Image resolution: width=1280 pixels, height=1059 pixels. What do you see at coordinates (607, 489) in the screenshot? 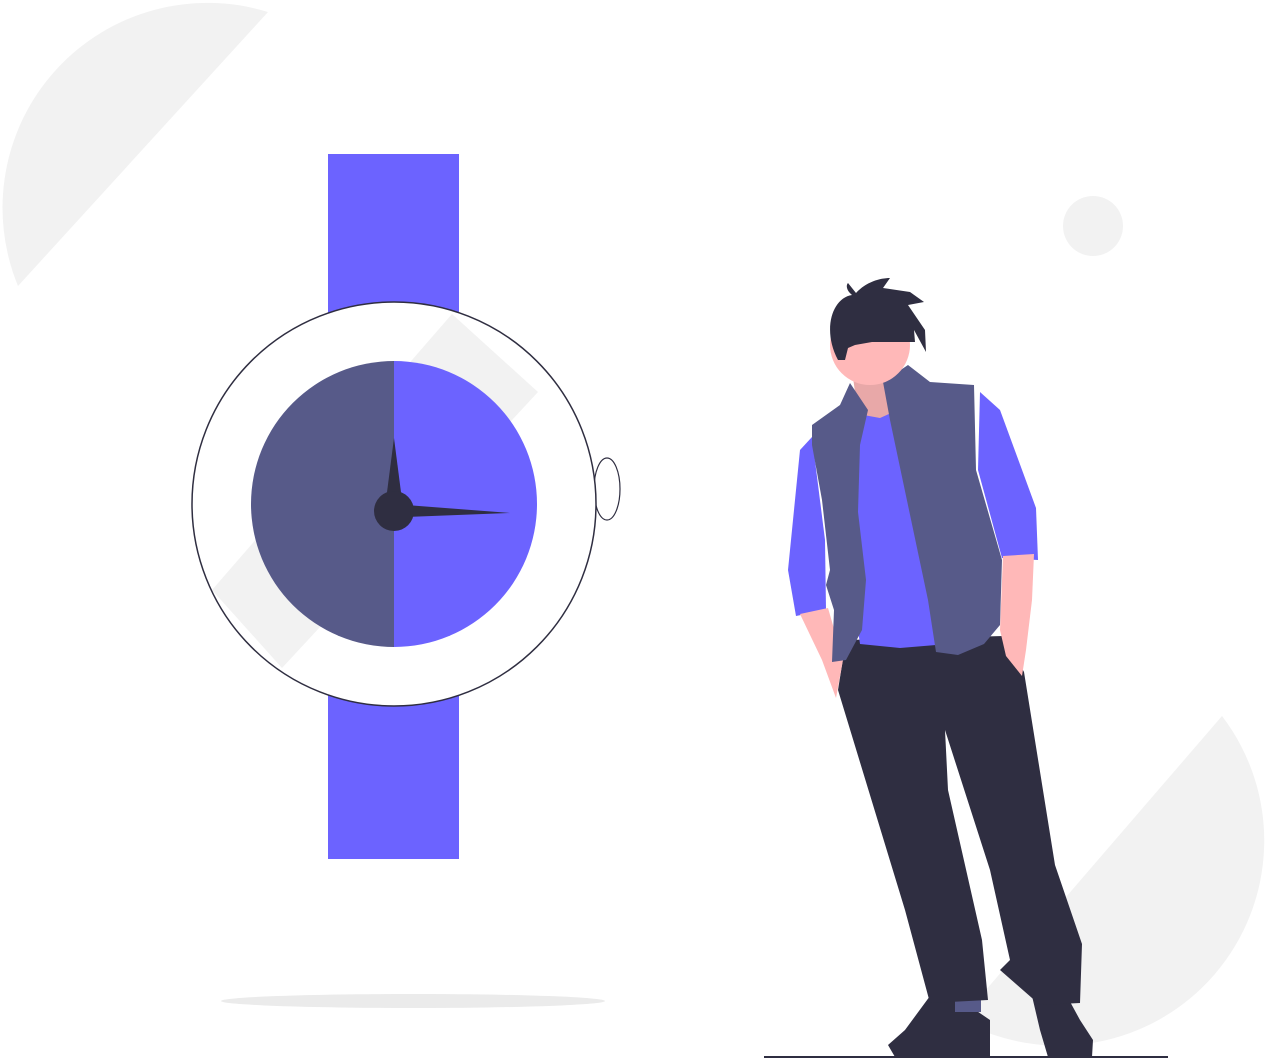
I see `watch-crown` at bounding box center [607, 489].